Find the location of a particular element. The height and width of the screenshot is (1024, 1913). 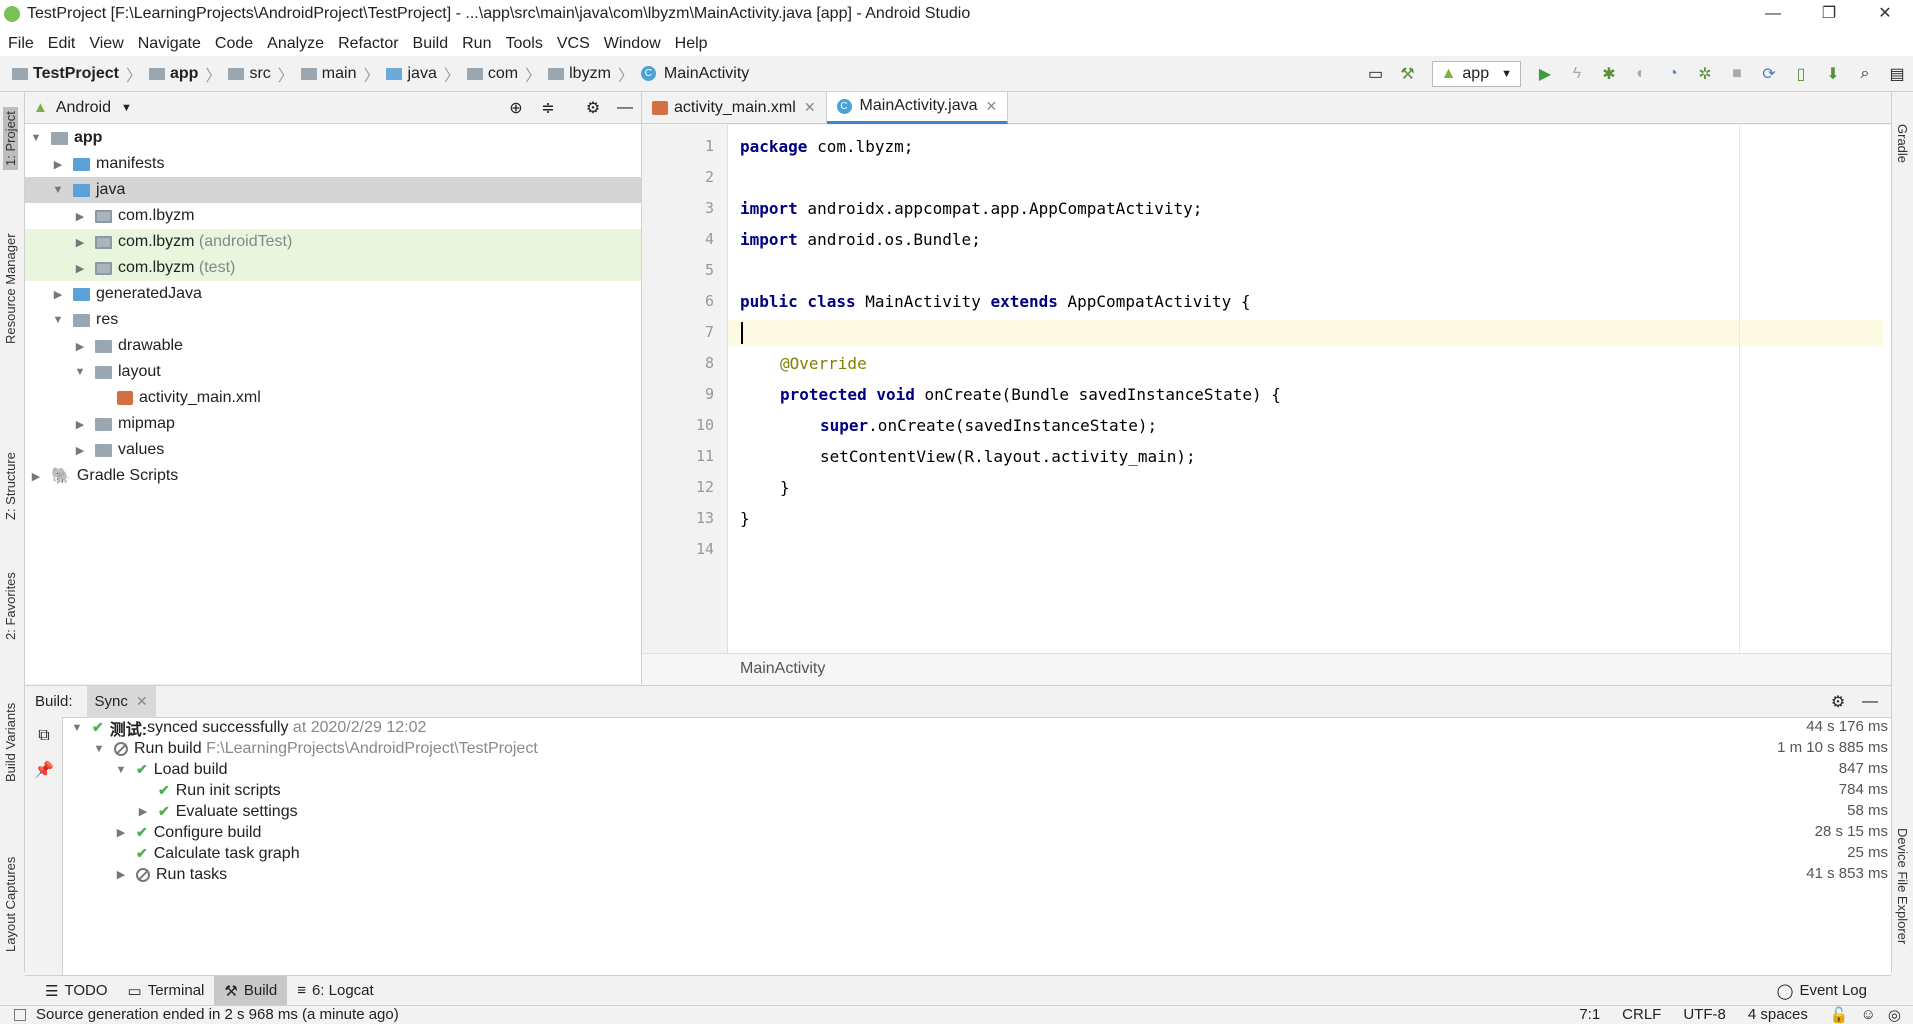

build-row: ▶ ✔ Configure build is located at coordinates (188, 832).